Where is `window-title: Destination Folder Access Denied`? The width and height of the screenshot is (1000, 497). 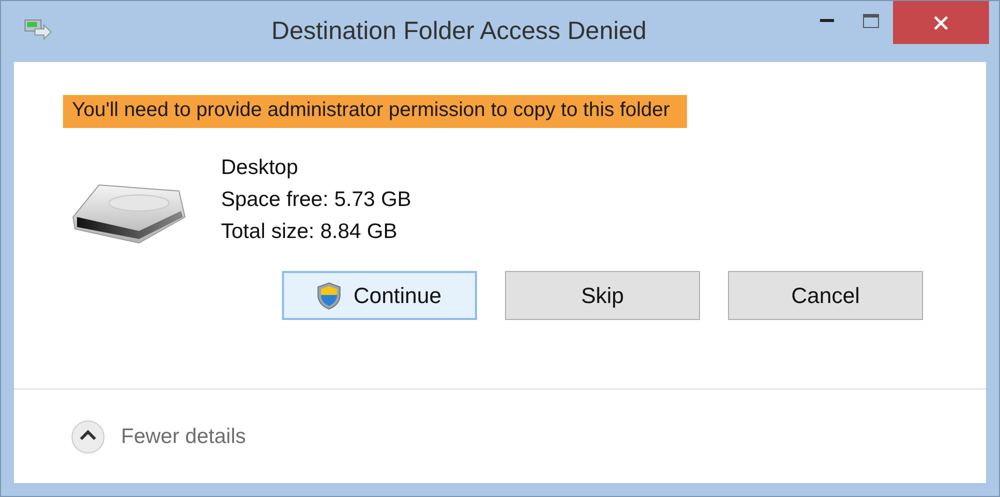 window-title: Destination Folder Access Denied is located at coordinates (459, 31).